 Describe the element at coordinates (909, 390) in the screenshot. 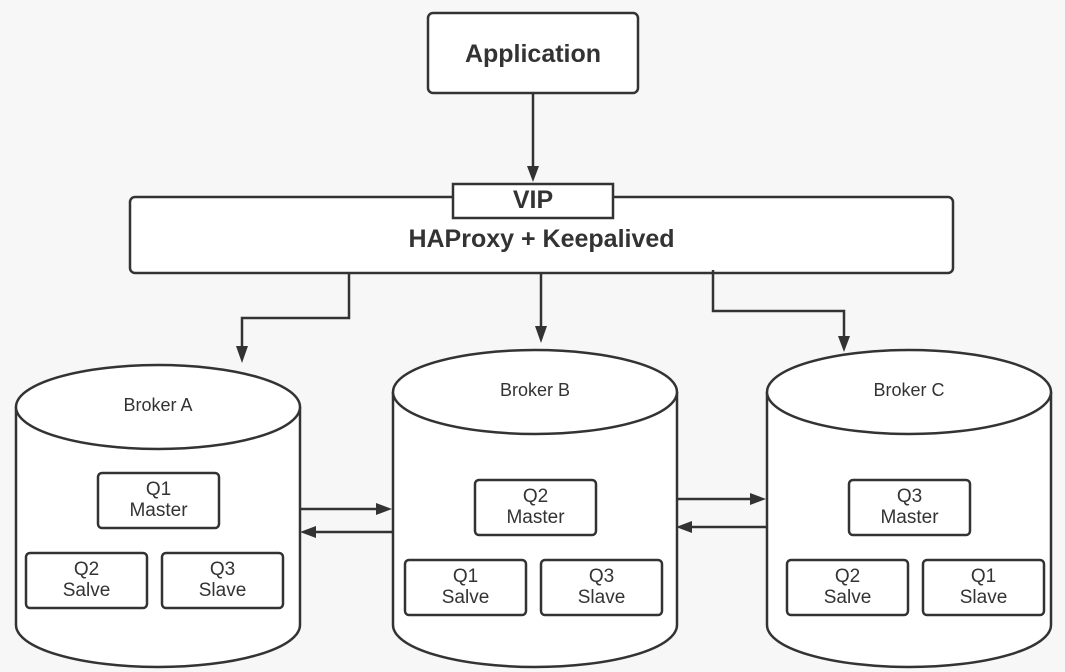

I see `broker-name: Broker C` at that location.